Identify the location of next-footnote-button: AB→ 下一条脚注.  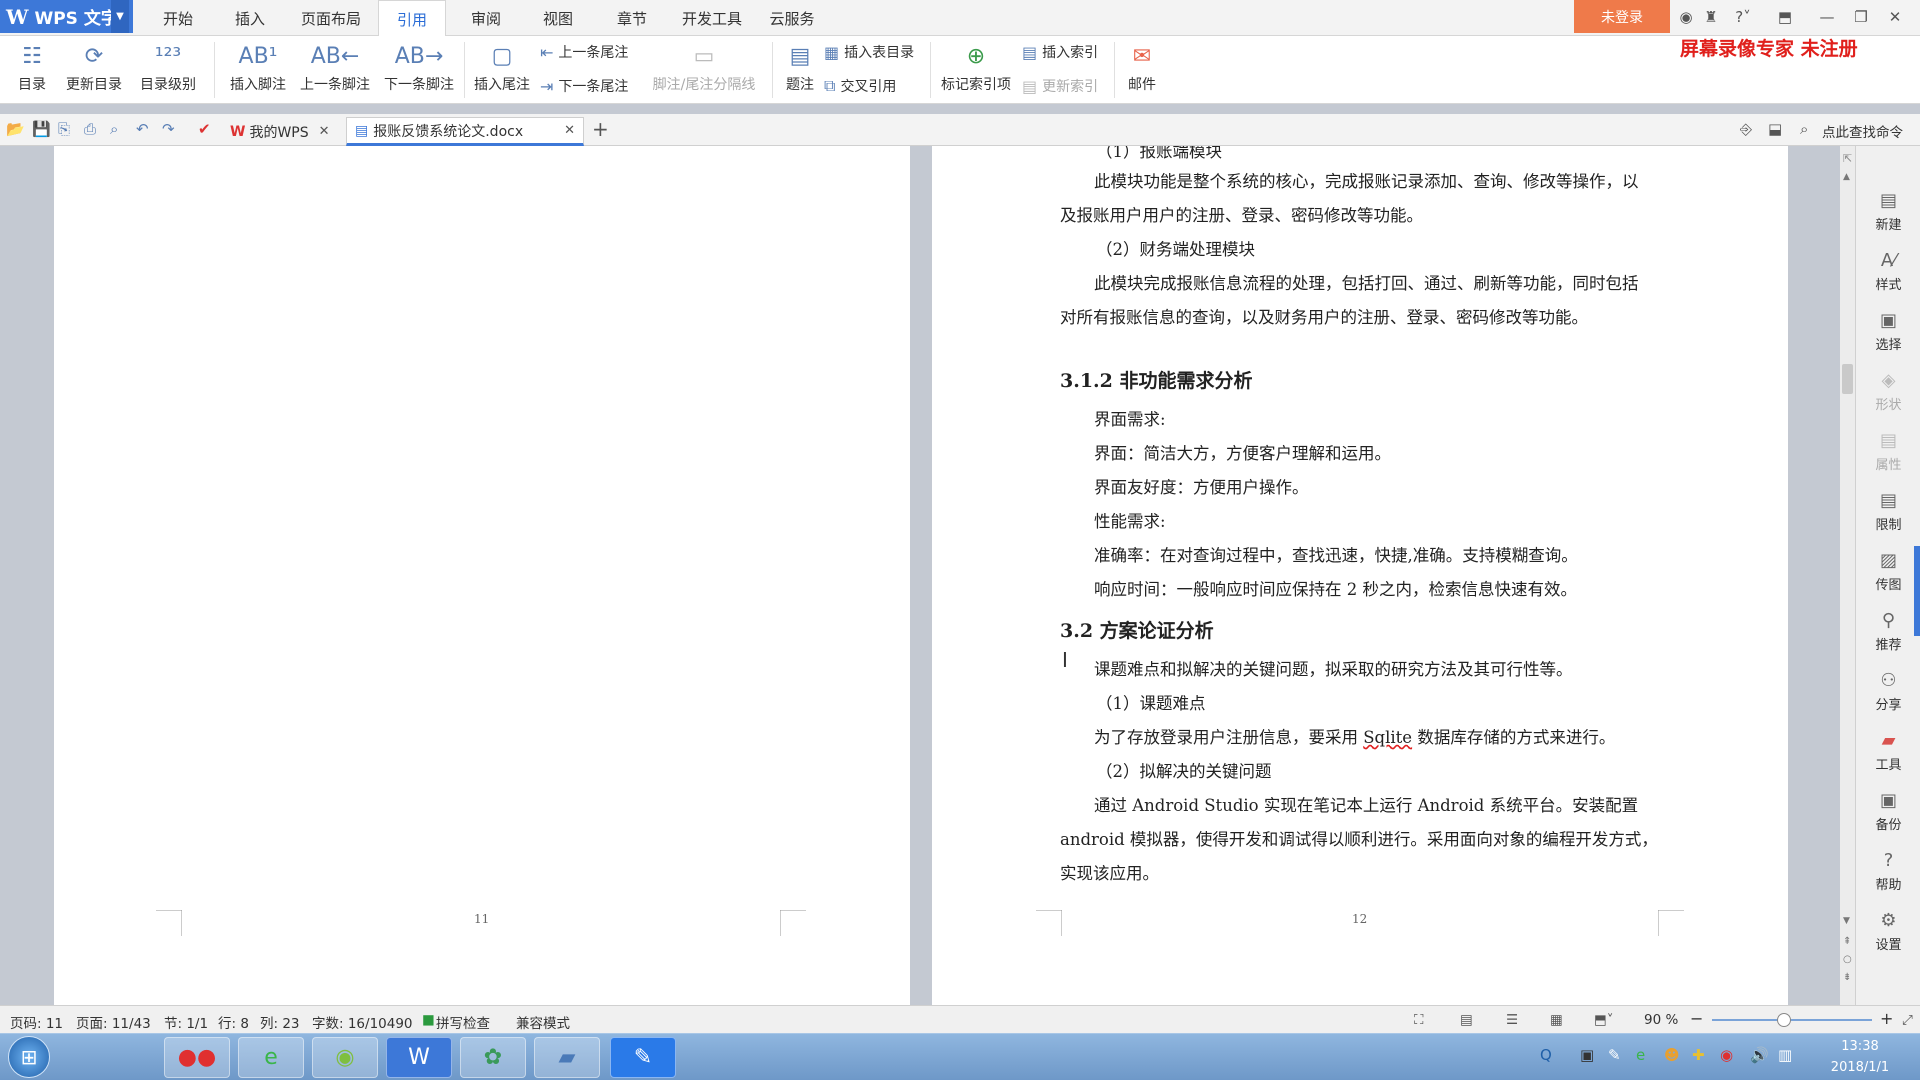
(419, 66).